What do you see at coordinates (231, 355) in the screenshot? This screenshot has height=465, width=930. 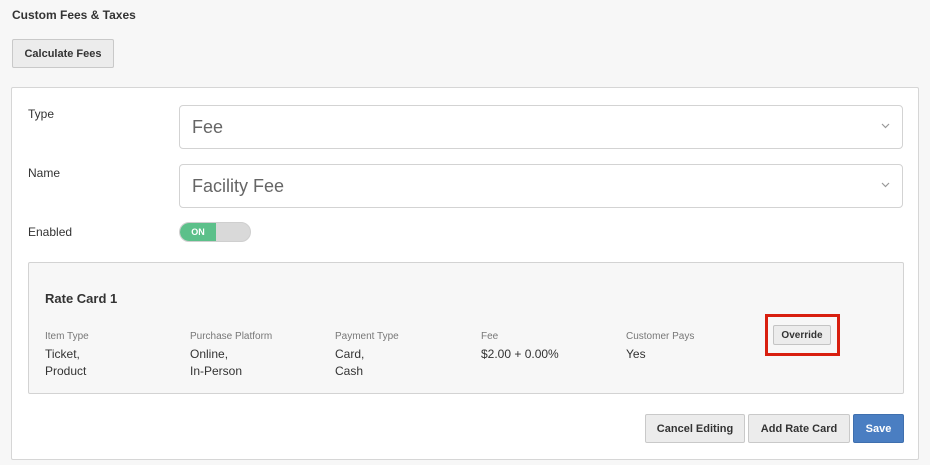 I see `purchase-platform-column: Purchase Platform Online, In-Person` at bounding box center [231, 355].